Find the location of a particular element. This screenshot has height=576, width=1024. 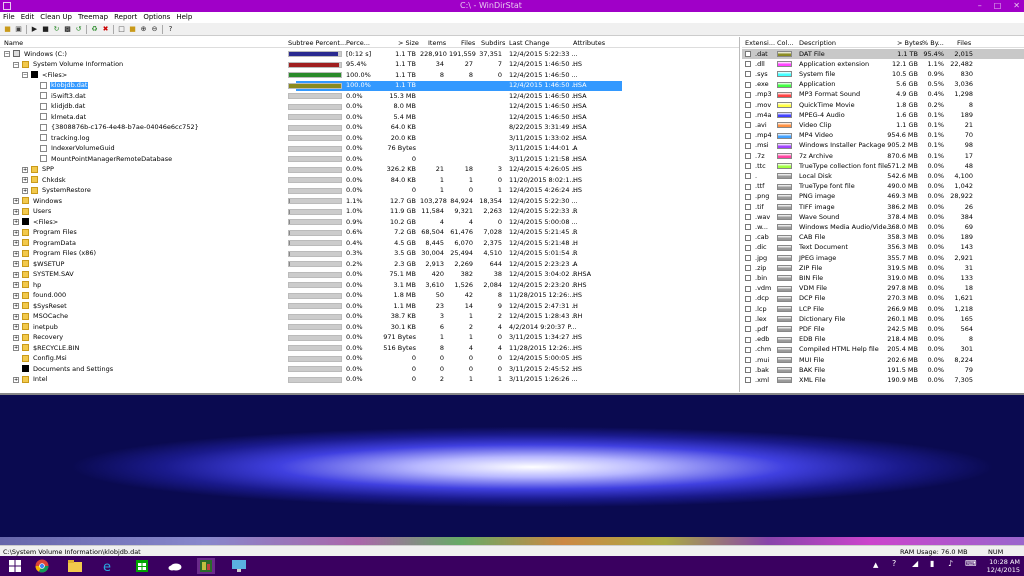

onedrive-icon is located at coordinates (175, 566).